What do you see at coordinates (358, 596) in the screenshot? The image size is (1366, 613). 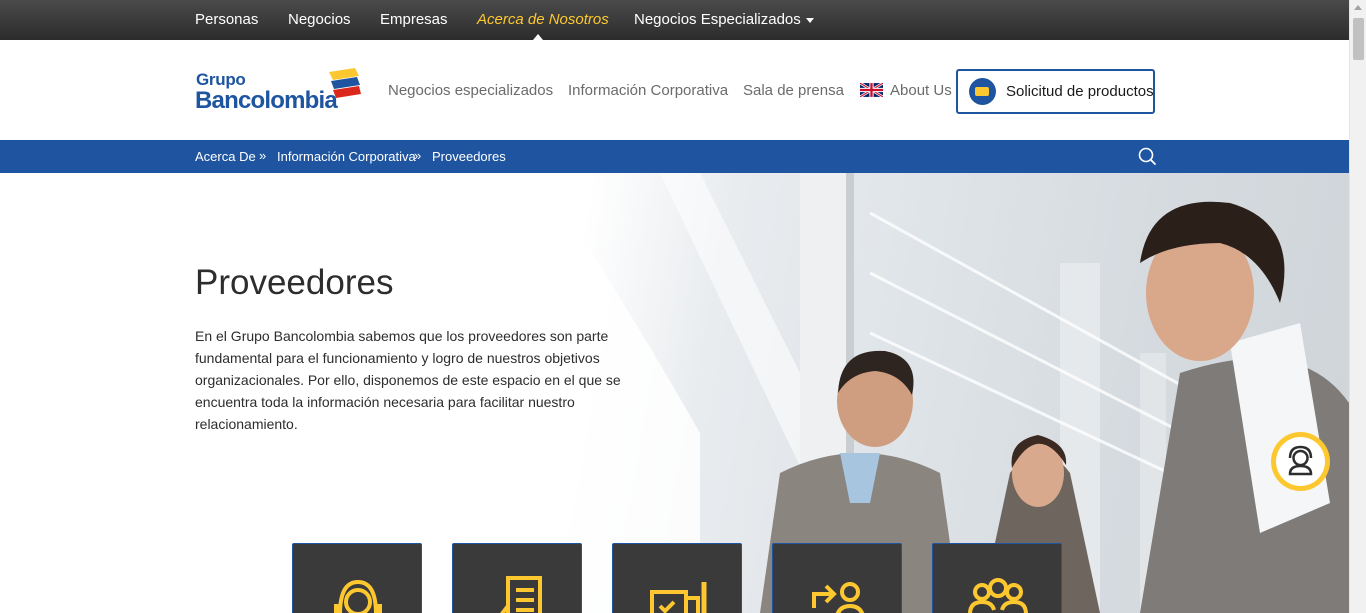 I see `support-agent-icon` at bounding box center [358, 596].